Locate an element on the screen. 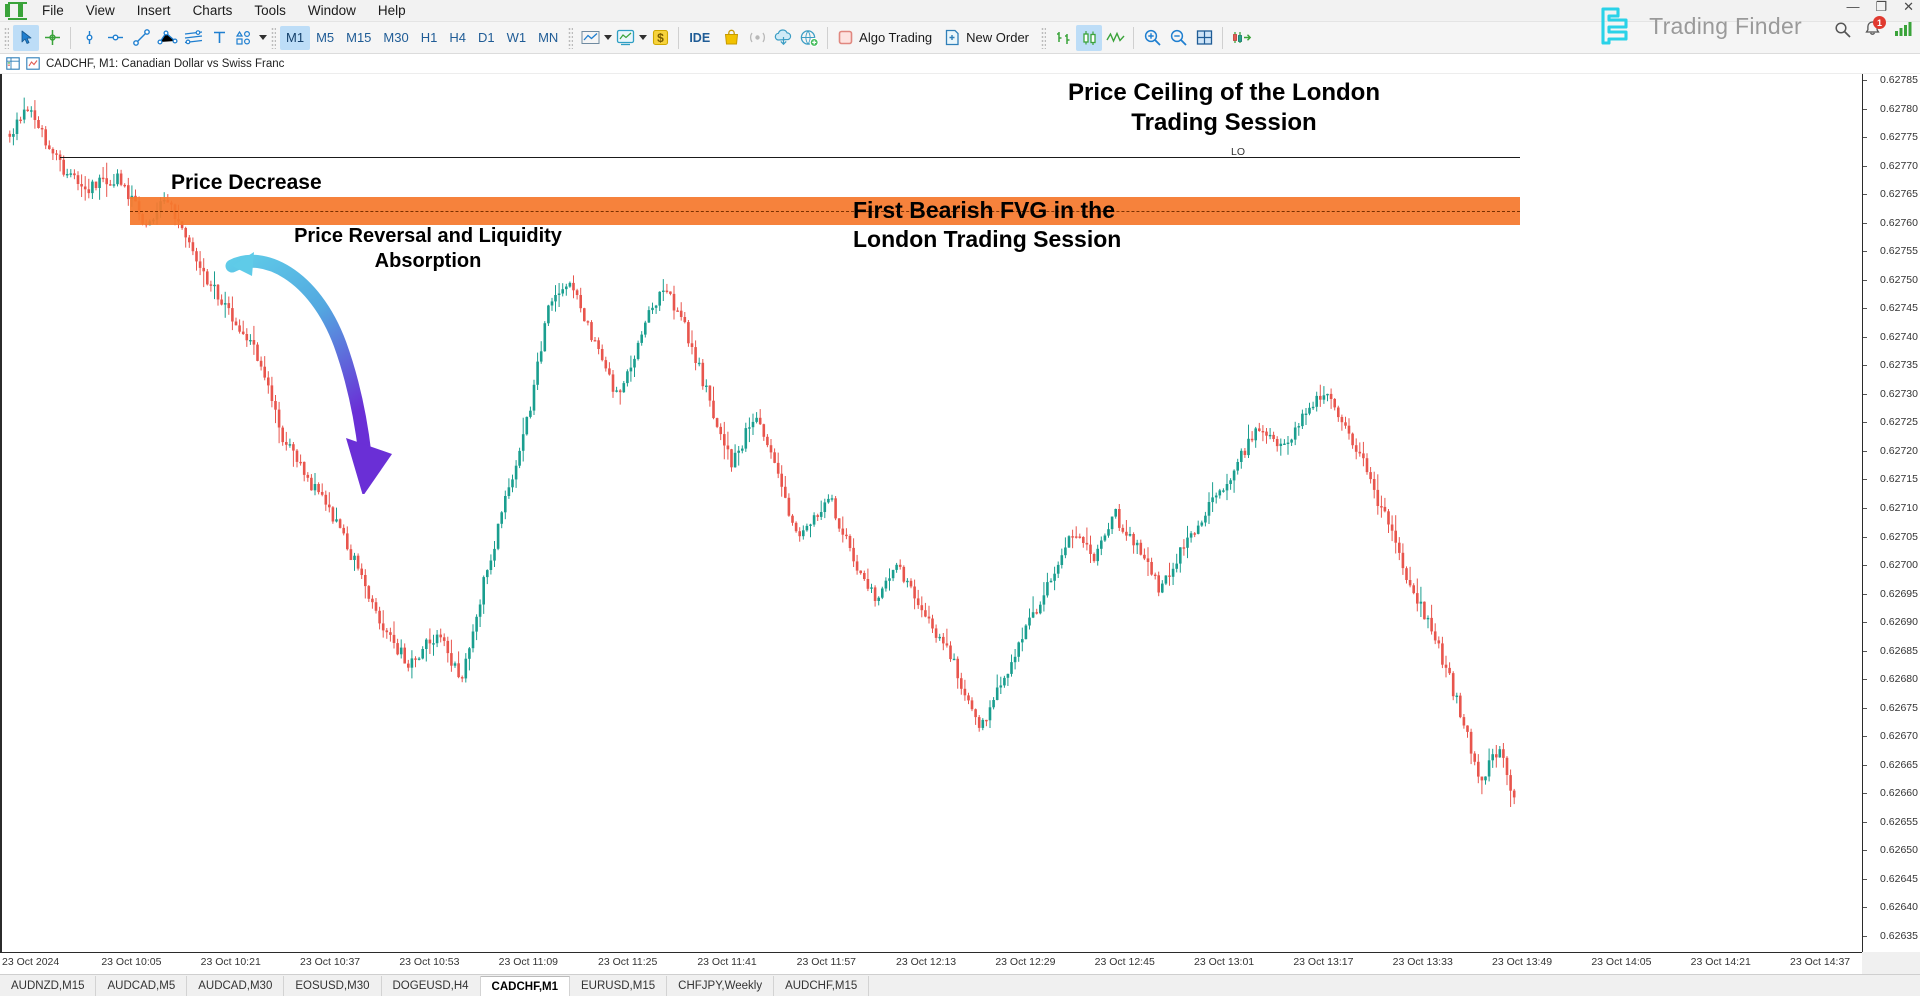 Image resolution: width=1920 pixels, height=996 pixels. auto-scroll-button is located at coordinates (1241, 38).